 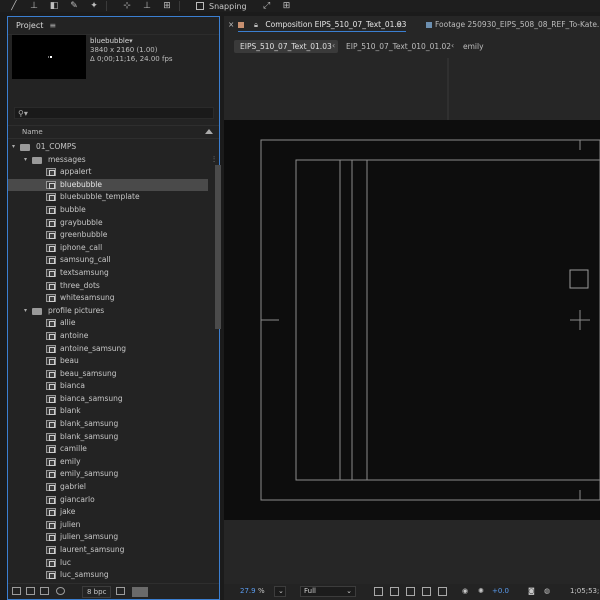 What do you see at coordinates (108, 273) in the screenshot?
I see `composition-row: textsamsung` at bounding box center [108, 273].